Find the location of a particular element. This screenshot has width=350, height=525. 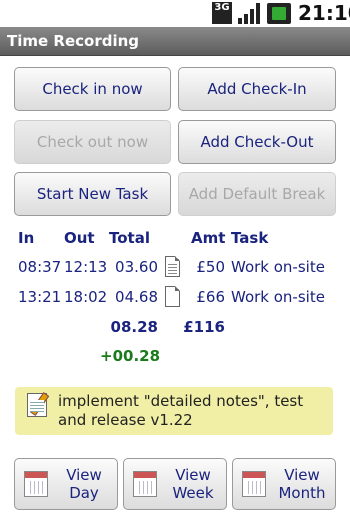

check-in-now-label: Check in now is located at coordinates (92, 89).